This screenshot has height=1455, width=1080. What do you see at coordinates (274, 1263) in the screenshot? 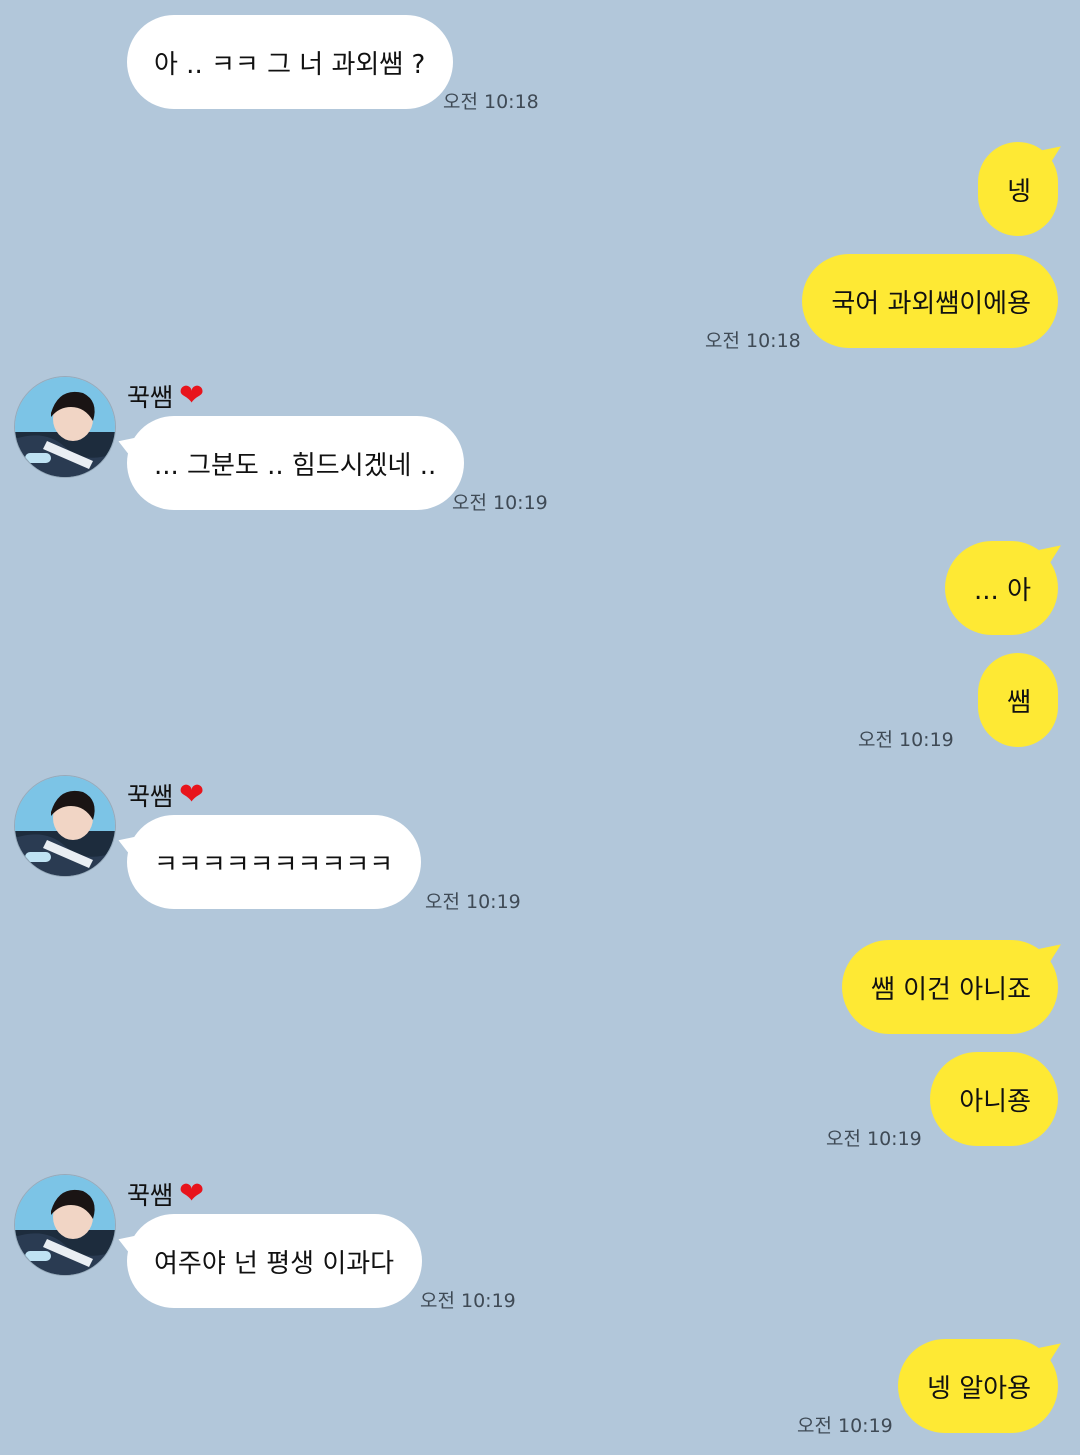
I see `message-text: 여주야 넌 평생 이과다` at bounding box center [274, 1263].